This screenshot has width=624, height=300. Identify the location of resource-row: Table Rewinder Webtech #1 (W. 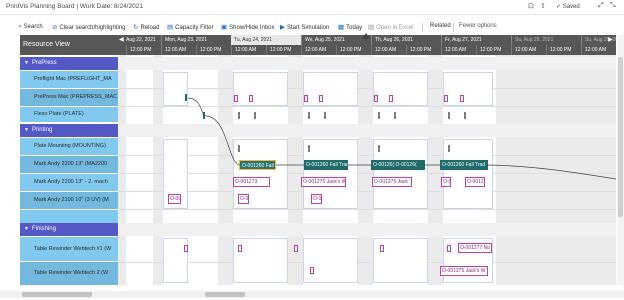
(69, 249).